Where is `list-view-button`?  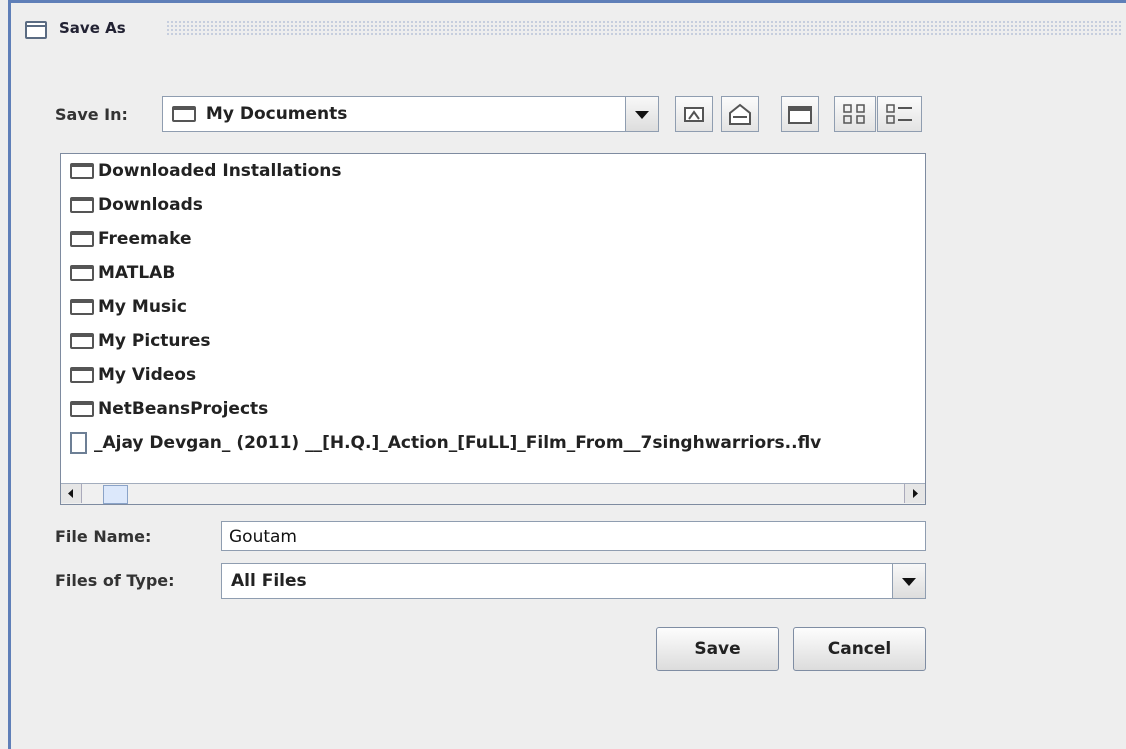 list-view-button is located at coordinates (855, 114).